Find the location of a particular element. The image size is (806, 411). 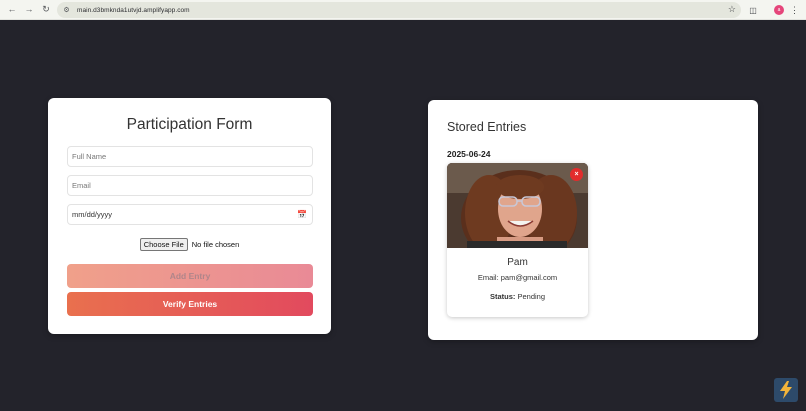

reload-icon: ↻ is located at coordinates (46, 10).